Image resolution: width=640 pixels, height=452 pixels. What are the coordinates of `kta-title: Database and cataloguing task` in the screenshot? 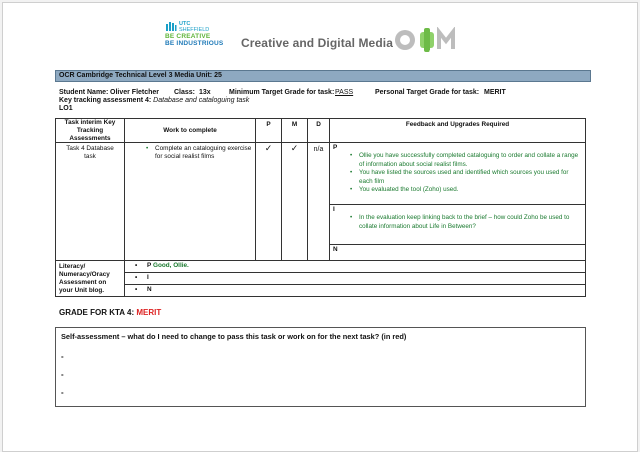 It's located at (201, 100).